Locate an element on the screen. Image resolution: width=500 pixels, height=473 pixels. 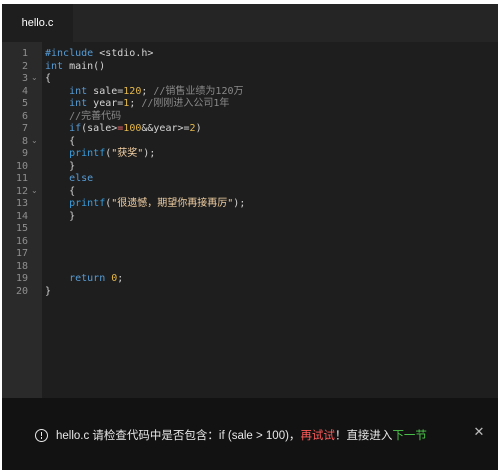
line-number: 10 is located at coordinates (21, 166).